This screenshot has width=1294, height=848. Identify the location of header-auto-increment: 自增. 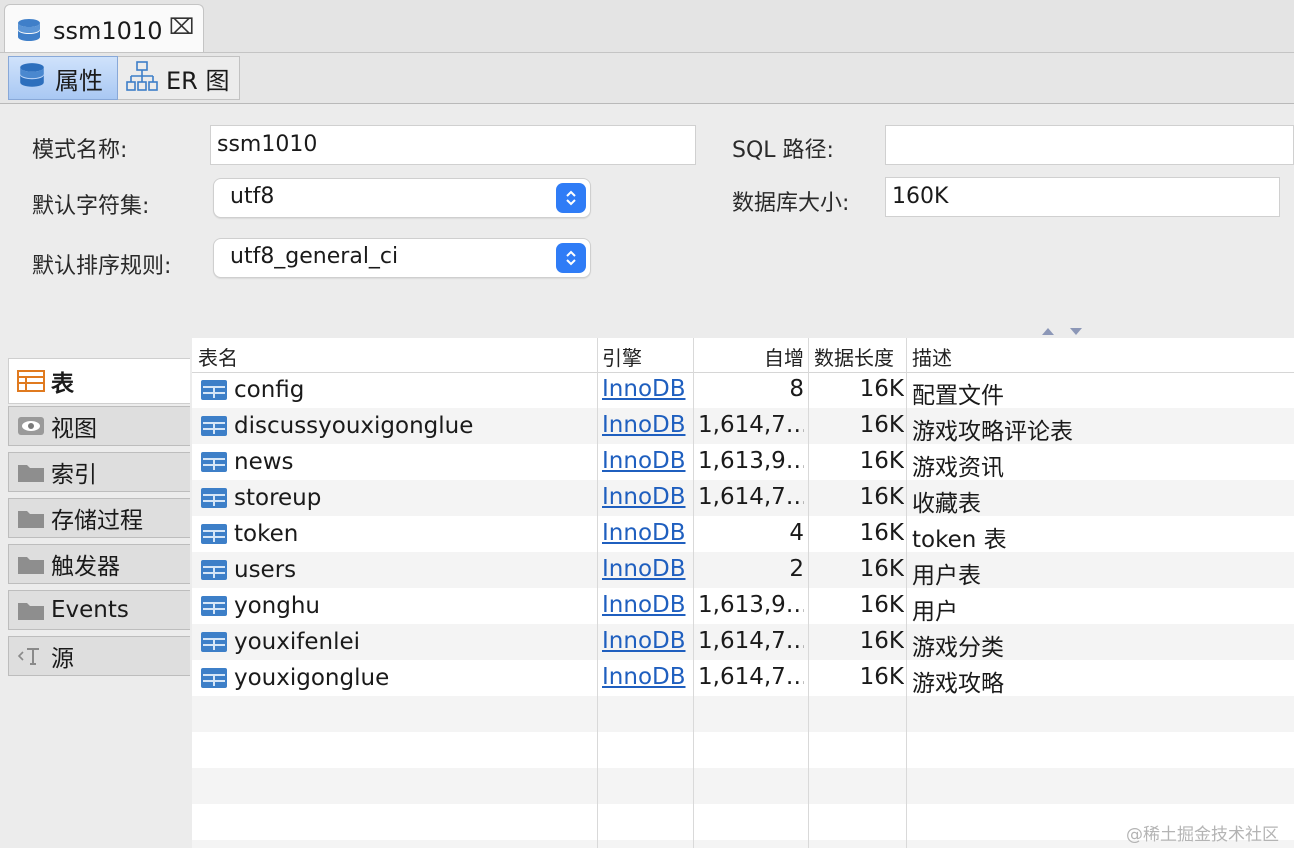
(751, 355).